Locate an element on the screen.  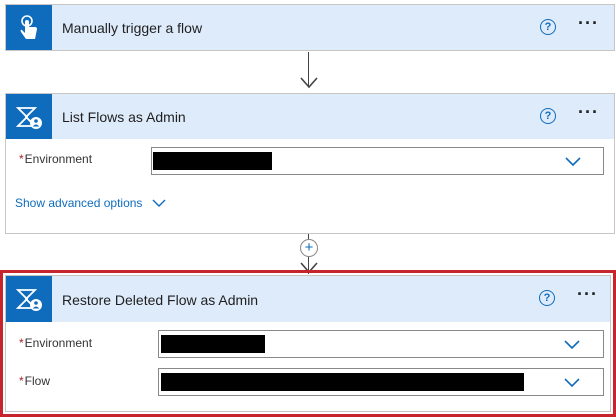
show-advanced-options-text: Show advanced options is located at coordinates (78, 203).